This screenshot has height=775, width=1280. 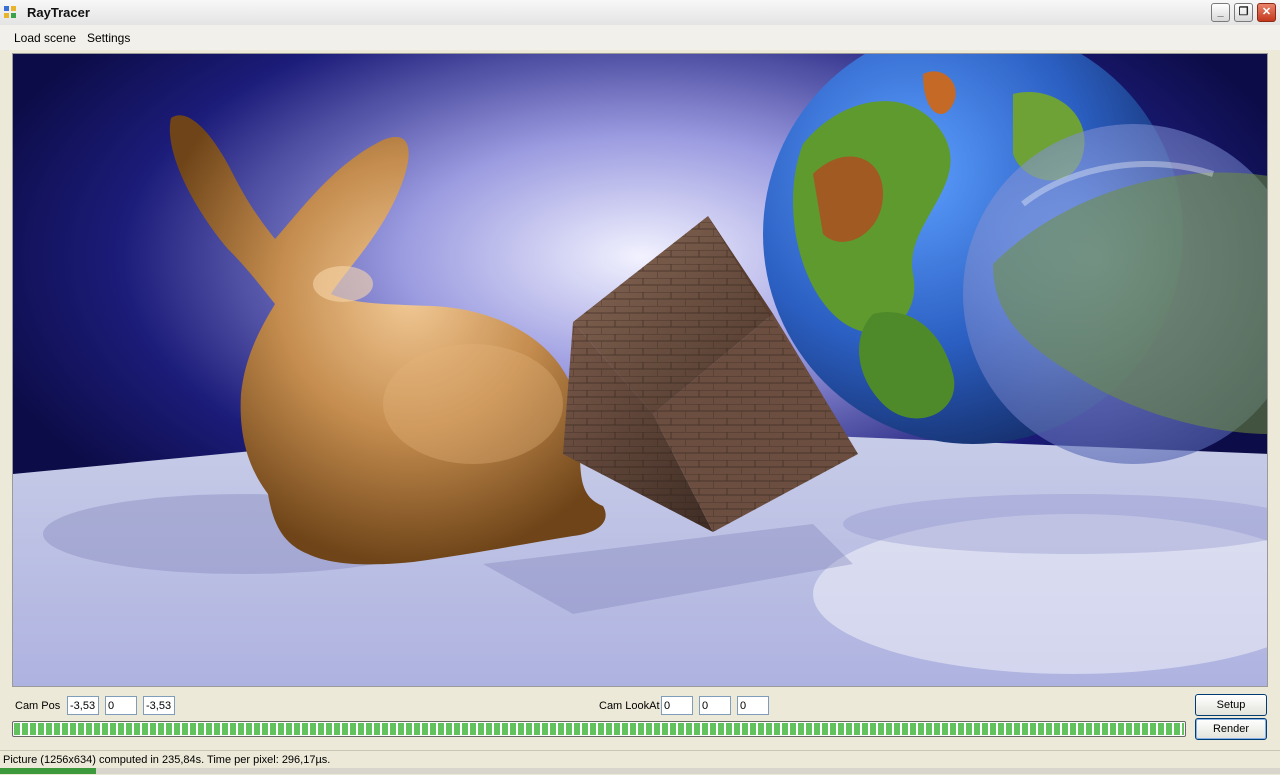 What do you see at coordinates (677, 705) in the screenshot?
I see `cam-lookat-x-input` at bounding box center [677, 705].